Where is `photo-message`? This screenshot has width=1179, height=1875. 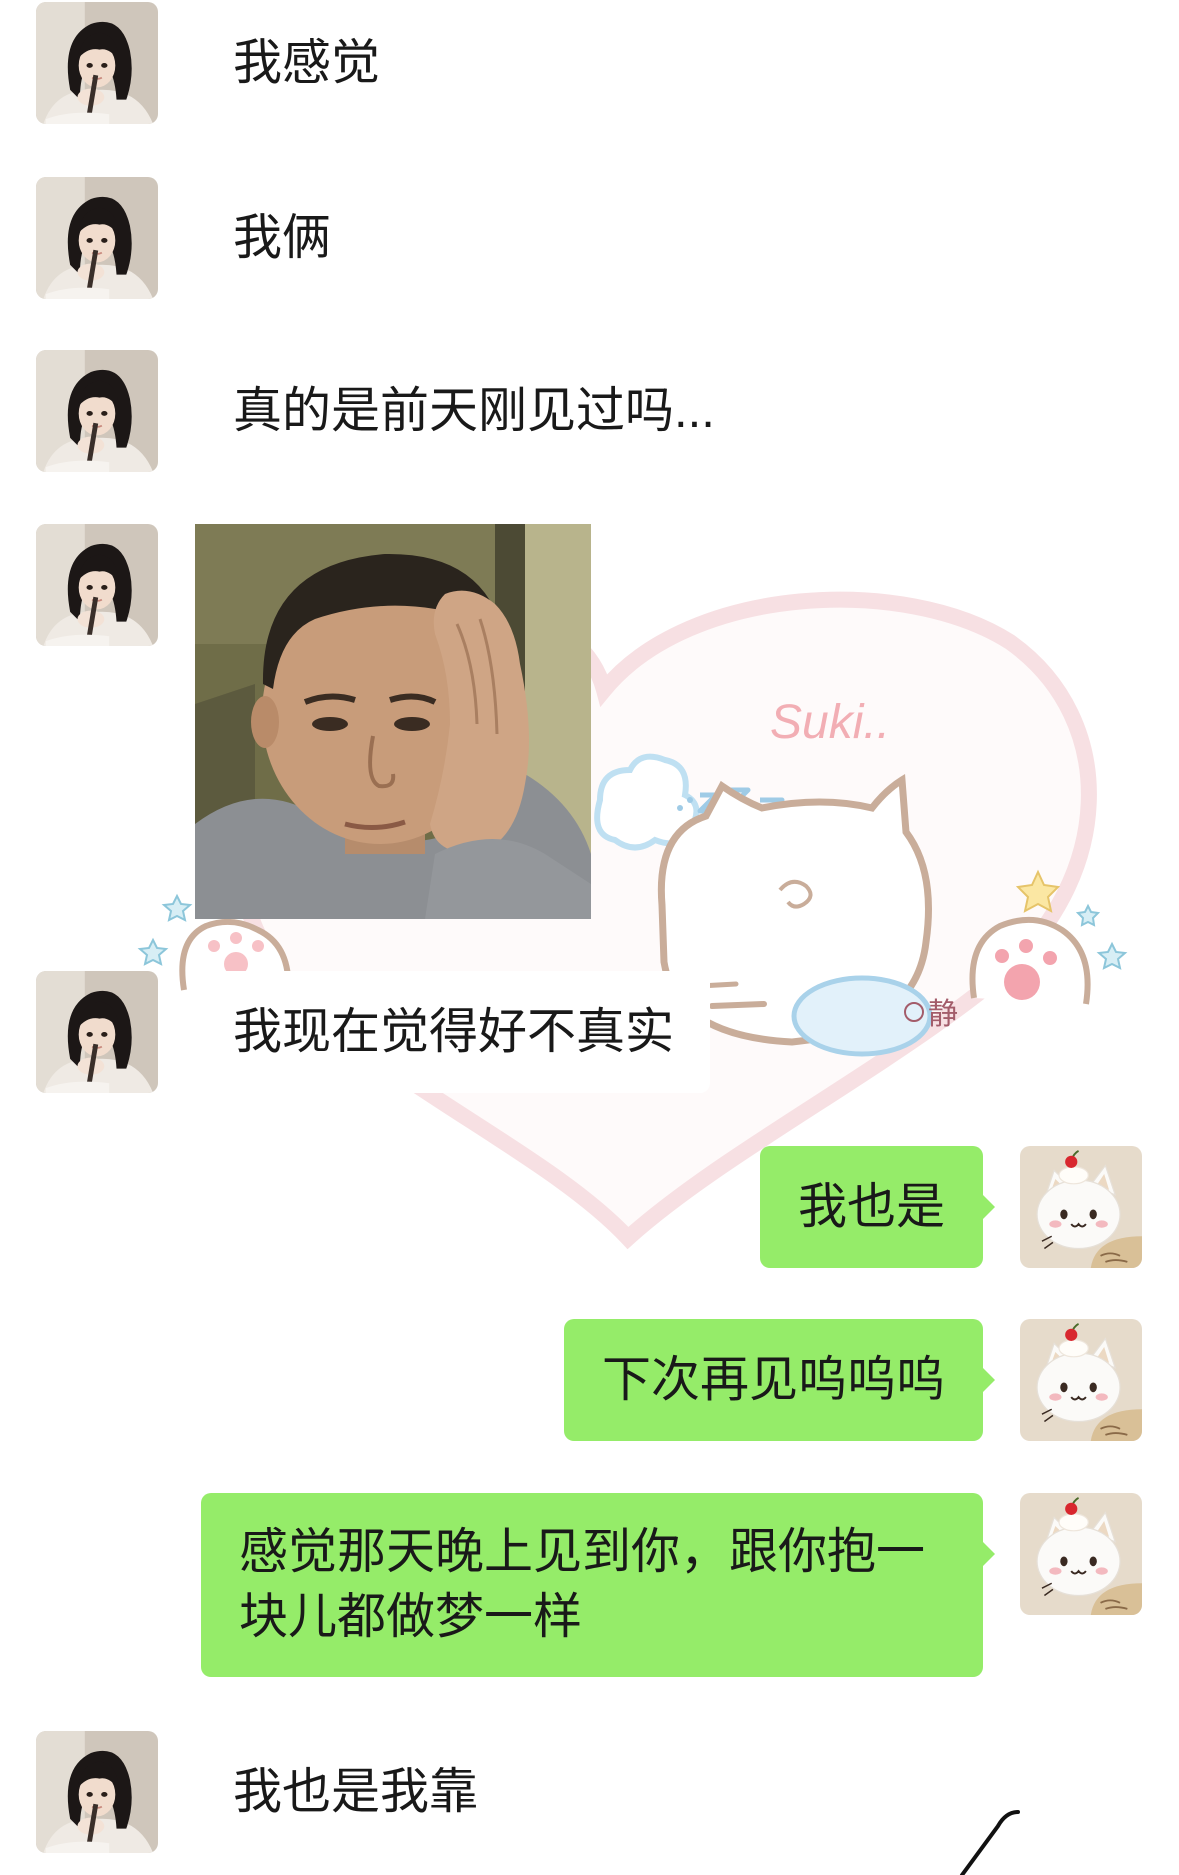
photo-message is located at coordinates (393, 721).